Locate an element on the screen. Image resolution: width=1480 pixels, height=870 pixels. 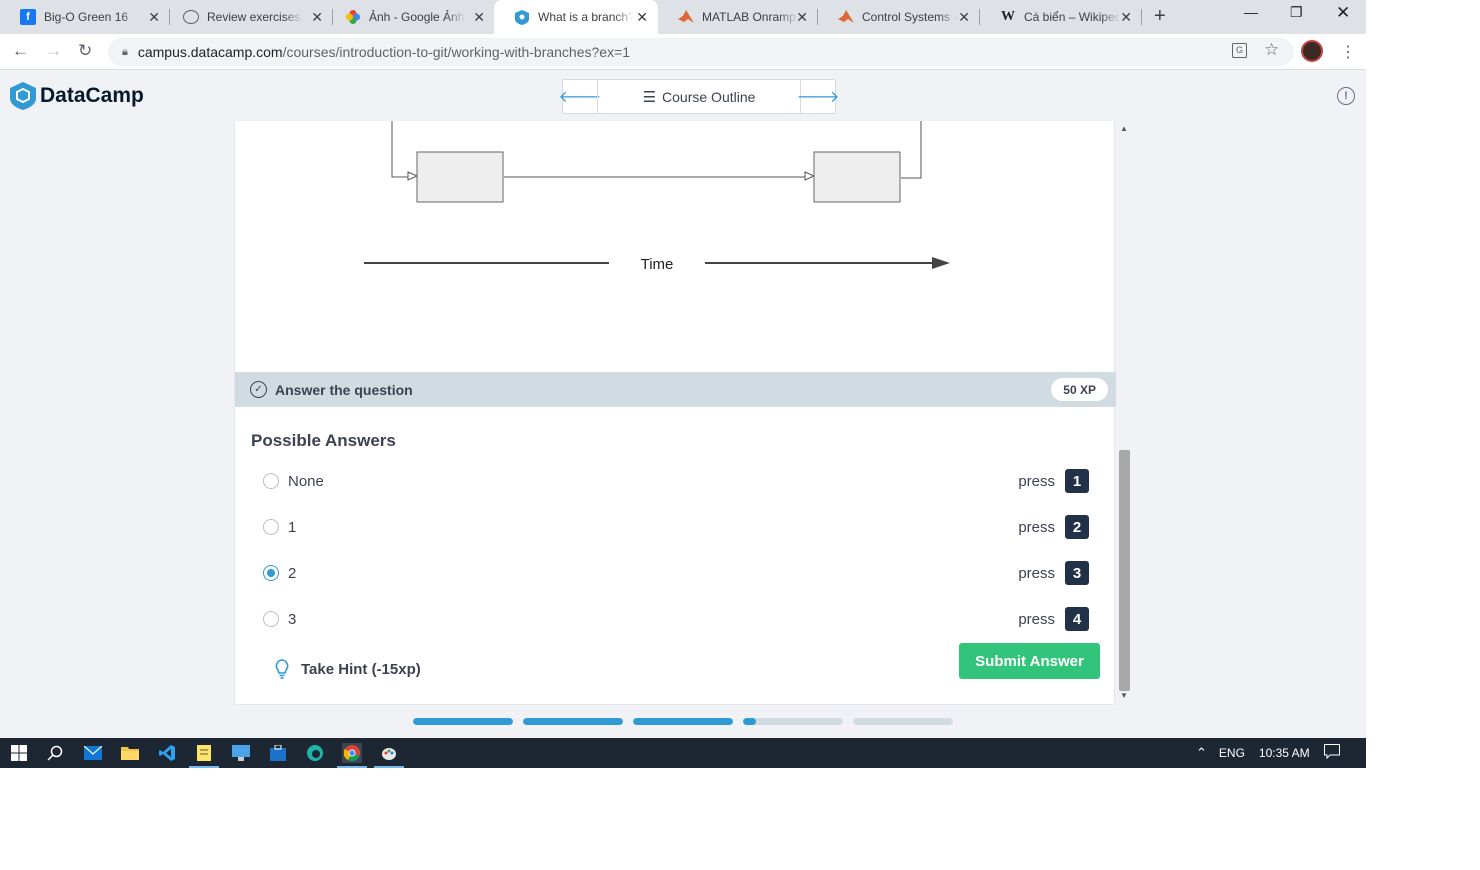
edge-icon is located at coordinates (315, 753).